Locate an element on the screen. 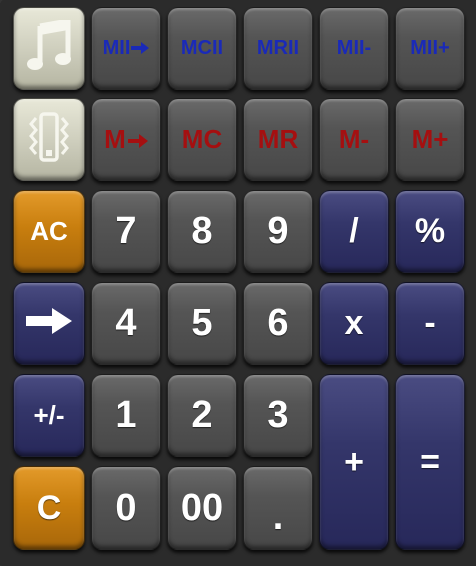 The width and height of the screenshot is (476, 566). memory2-minus-button: MII- is located at coordinates (354, 48).